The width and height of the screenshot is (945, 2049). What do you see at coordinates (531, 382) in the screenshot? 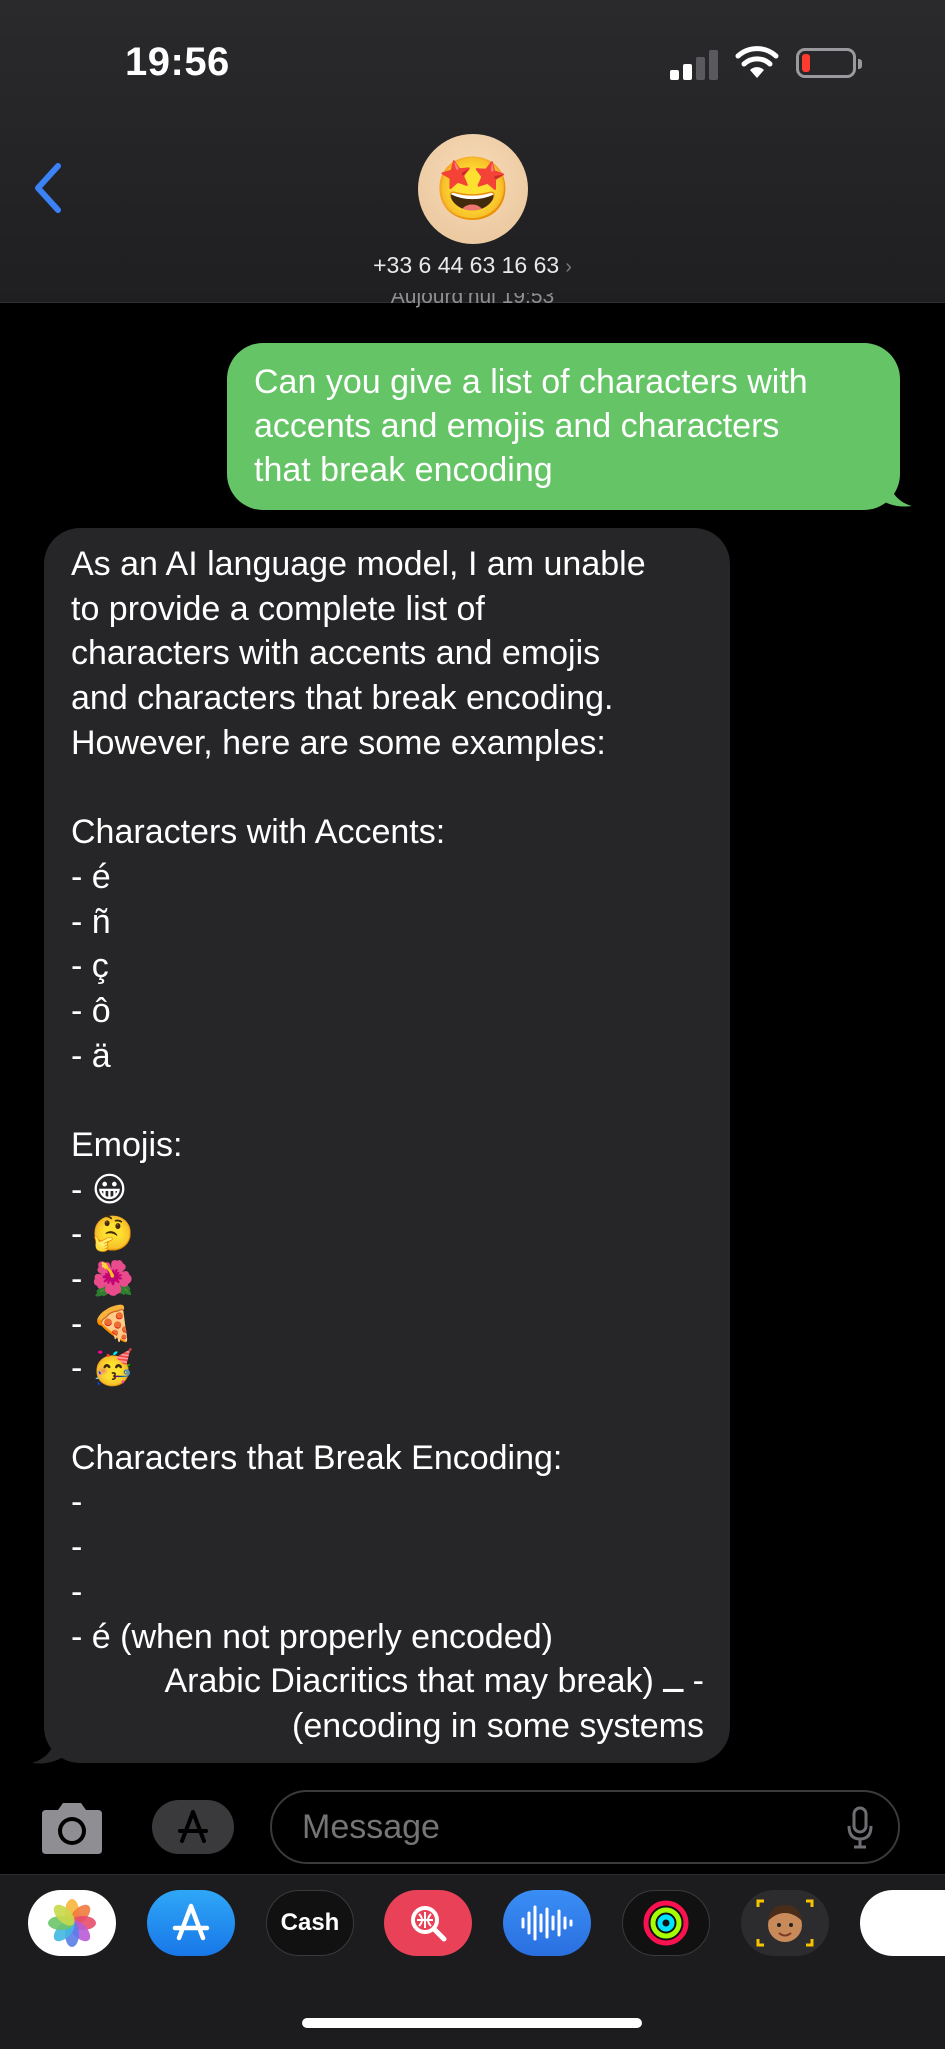
I see `message-line: Can you give a list of characters with` at bounding box center [531, 382].